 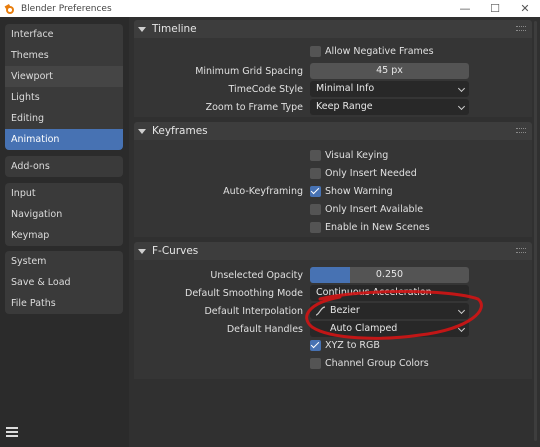 I want to click on sidebar-item-save-load: Save & Load, so click(x=64, y=282).